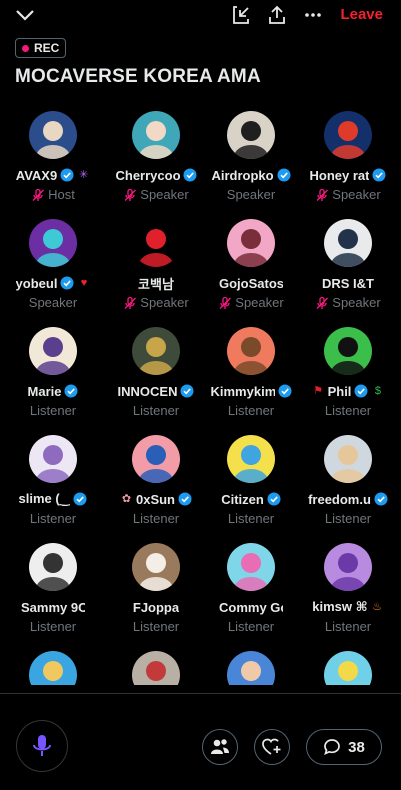  I want to click on participant-tile: GojoSatoshi Speaker, so click(251, 273).